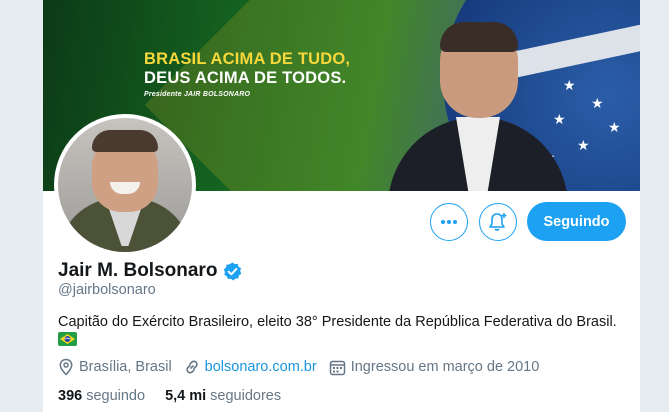  What do you see at coordinates (445, 367) in the screenshot?
I see `joined-text: Ingressou em março de 2010` at bounding box center [445, 367].